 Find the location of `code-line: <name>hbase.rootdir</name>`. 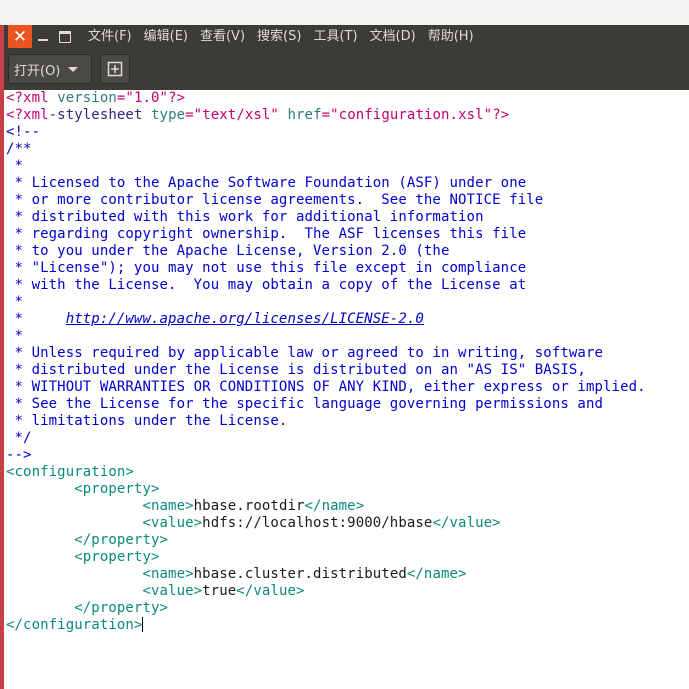

code-line: <name>hbase.rootdir</name> is located at coordinates (347, 506).